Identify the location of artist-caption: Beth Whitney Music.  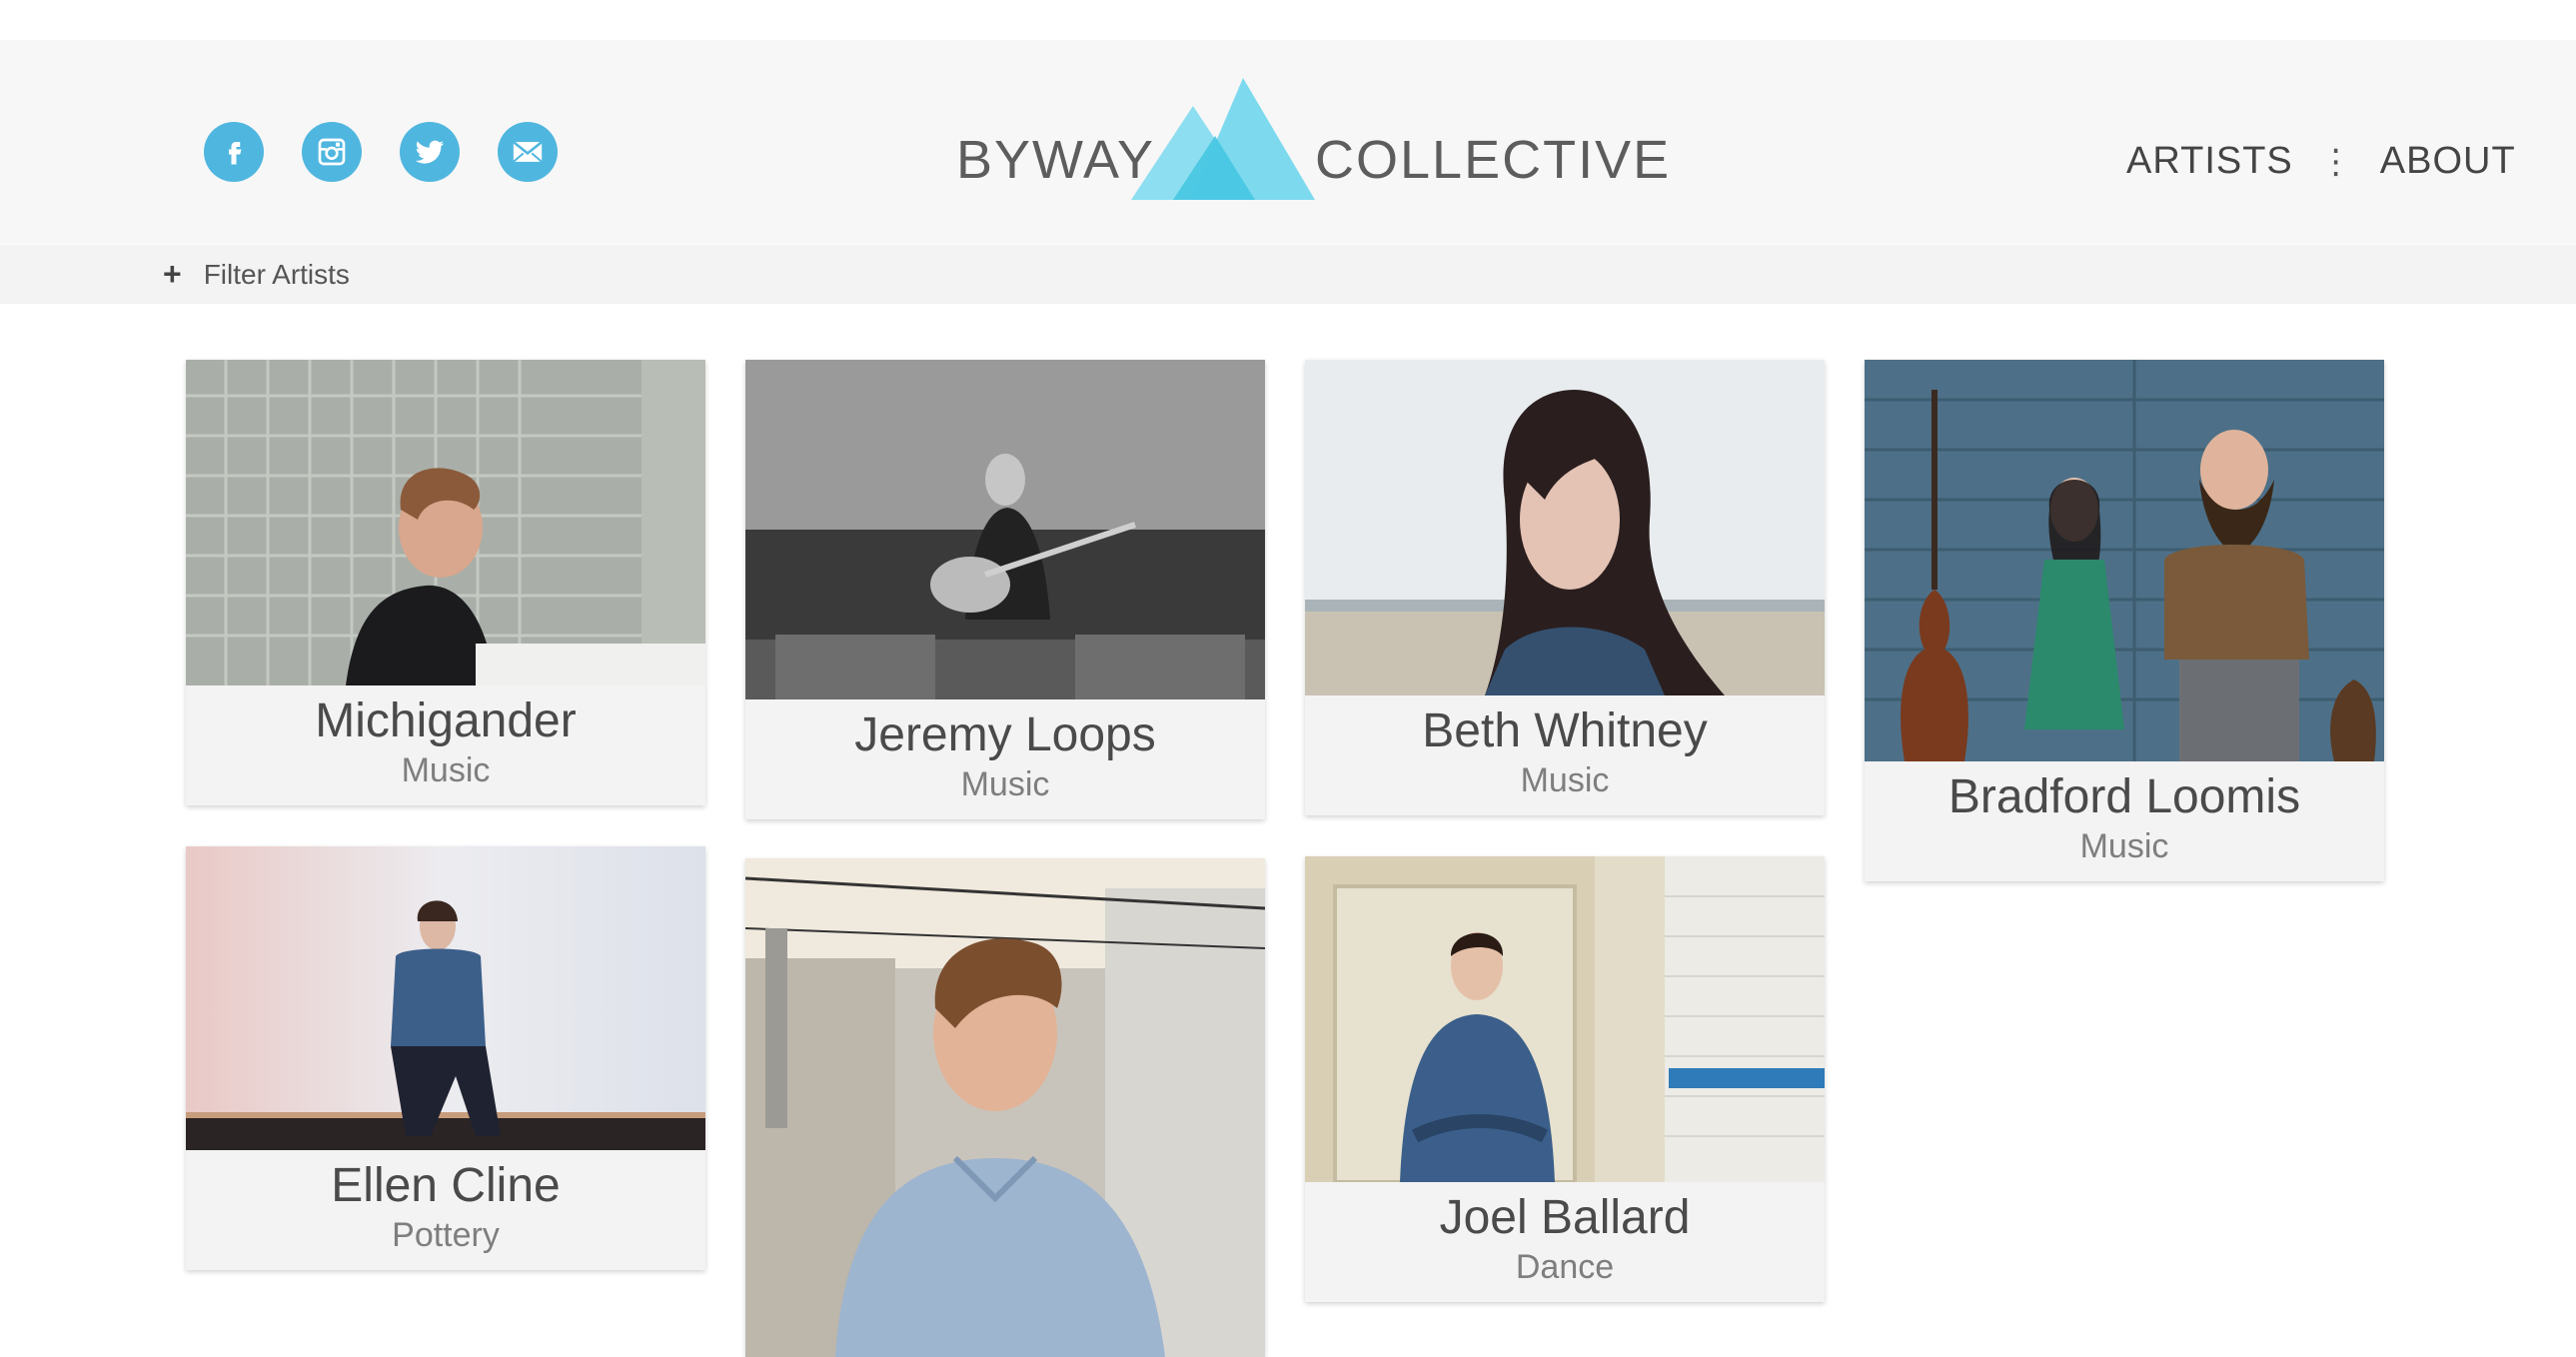
(1565, 755).